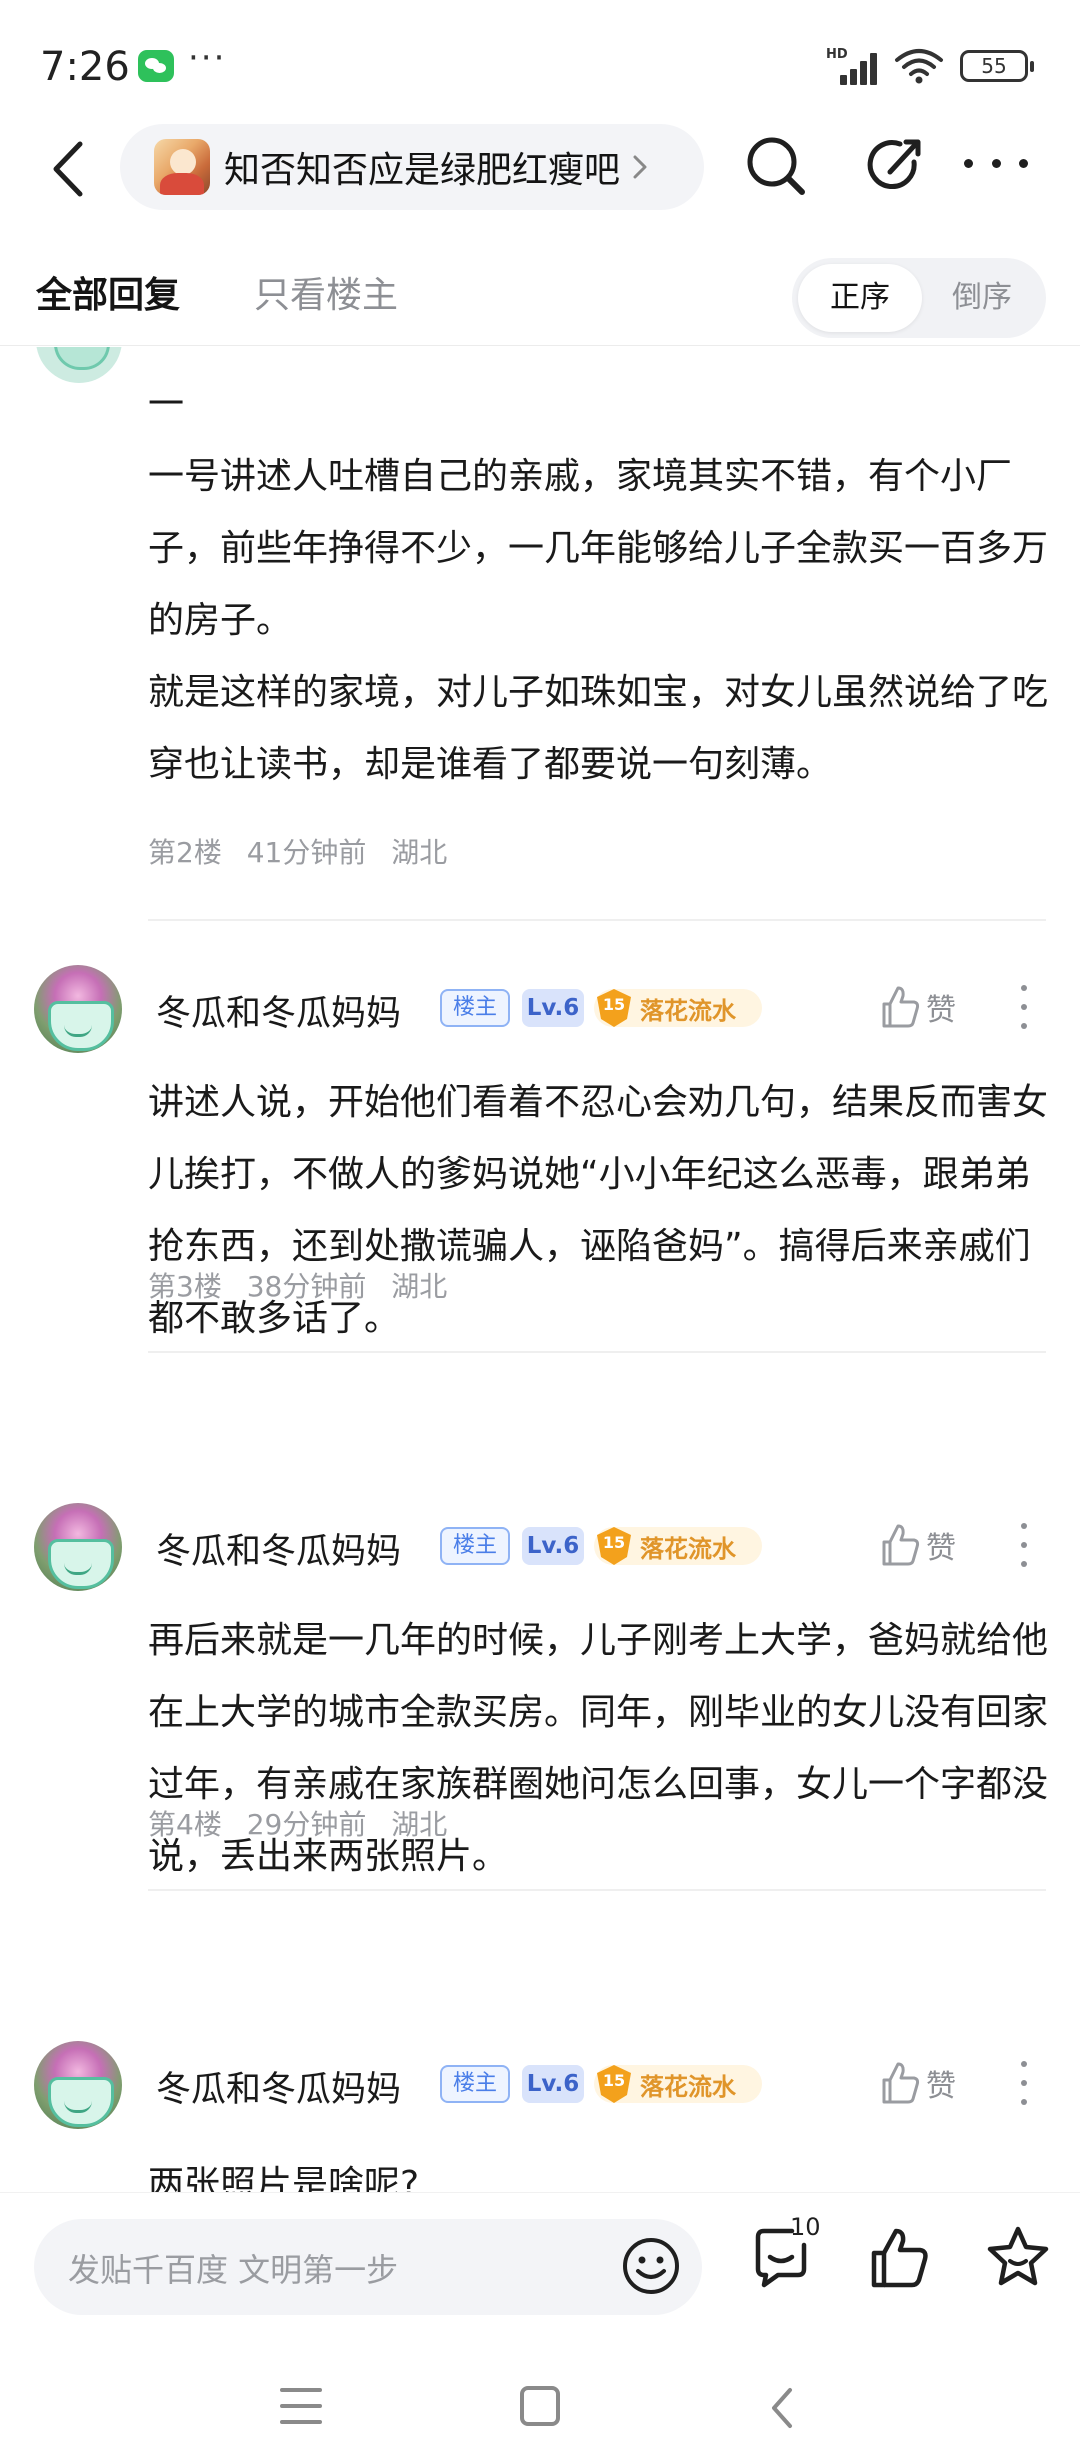 The image size is (1080, 2460). I want to click on post-meta: 第3楼 38分钟前 湖北, so click(305, 1285).